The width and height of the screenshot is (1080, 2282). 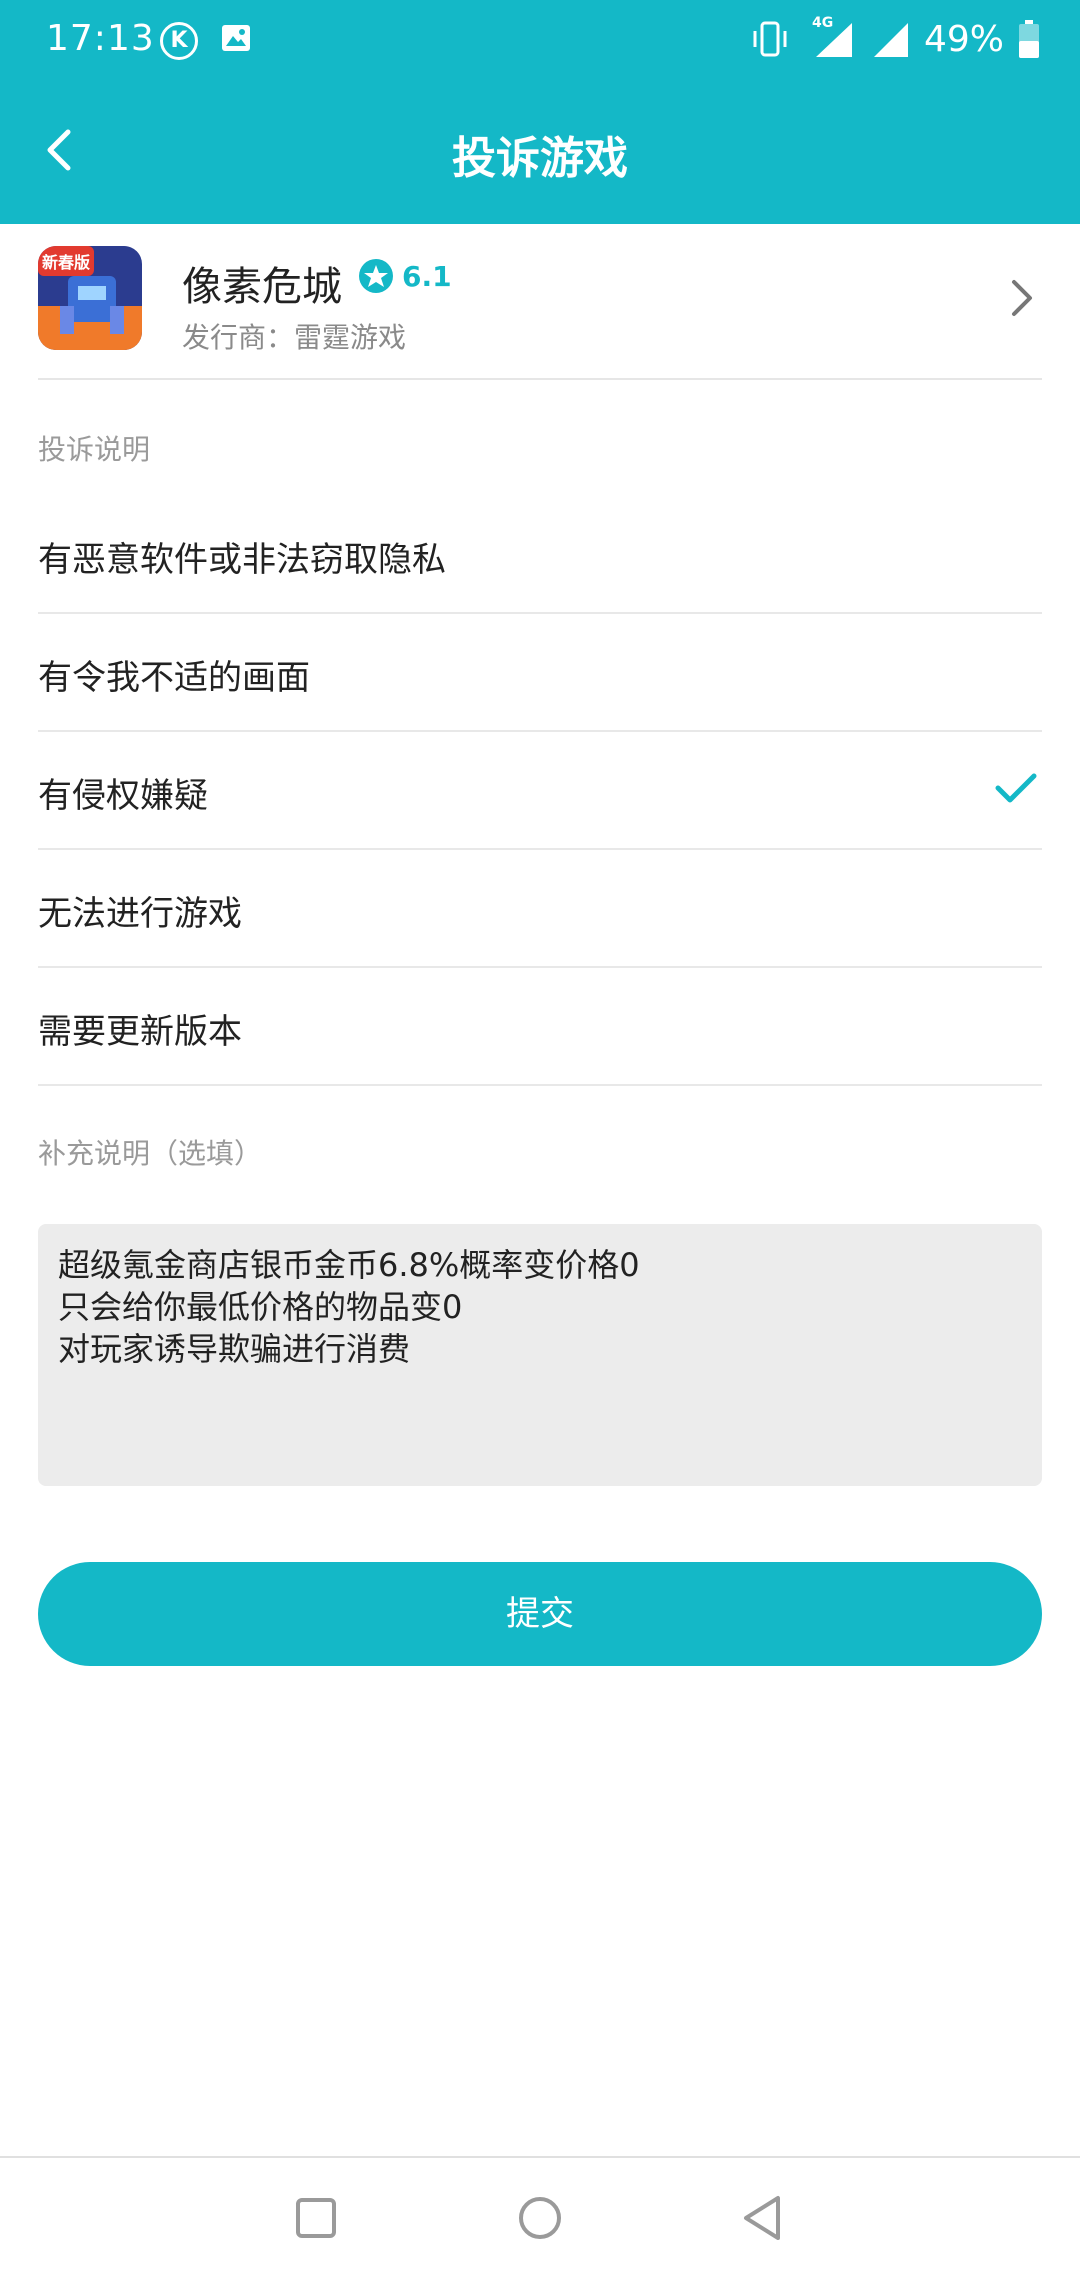 What do you see at coordinates (540, 39) in the screenshot?
I see `status-bar: 17:13 K 4G 49%` at bounding box center [540, 39].